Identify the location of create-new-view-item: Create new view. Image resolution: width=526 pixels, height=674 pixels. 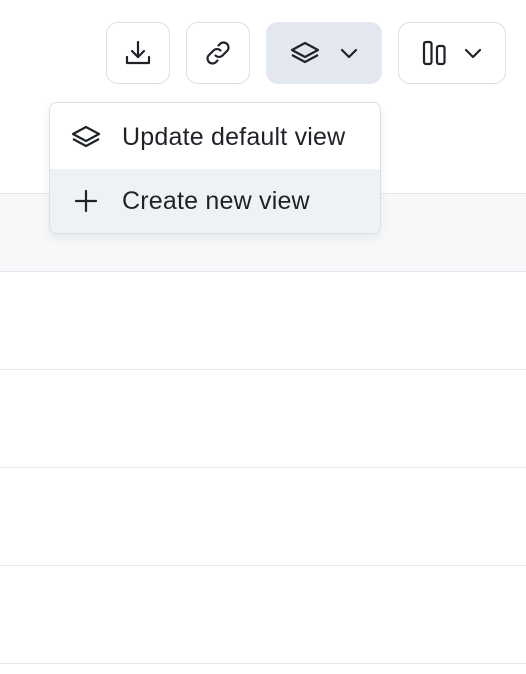
(215, 201).